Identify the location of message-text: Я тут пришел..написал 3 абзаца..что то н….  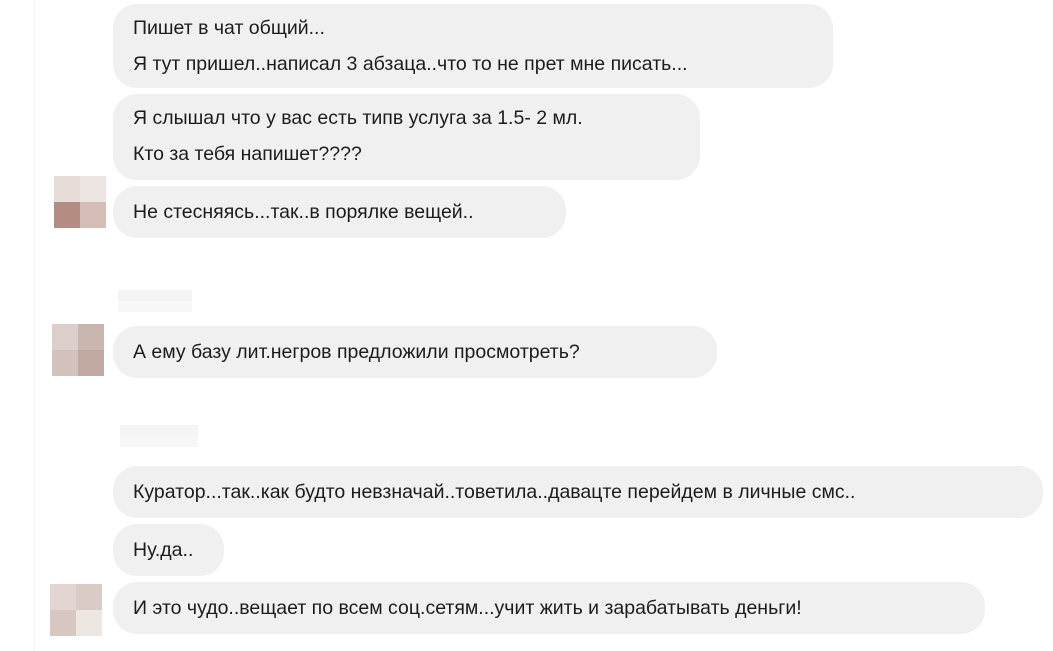
(410, 64).